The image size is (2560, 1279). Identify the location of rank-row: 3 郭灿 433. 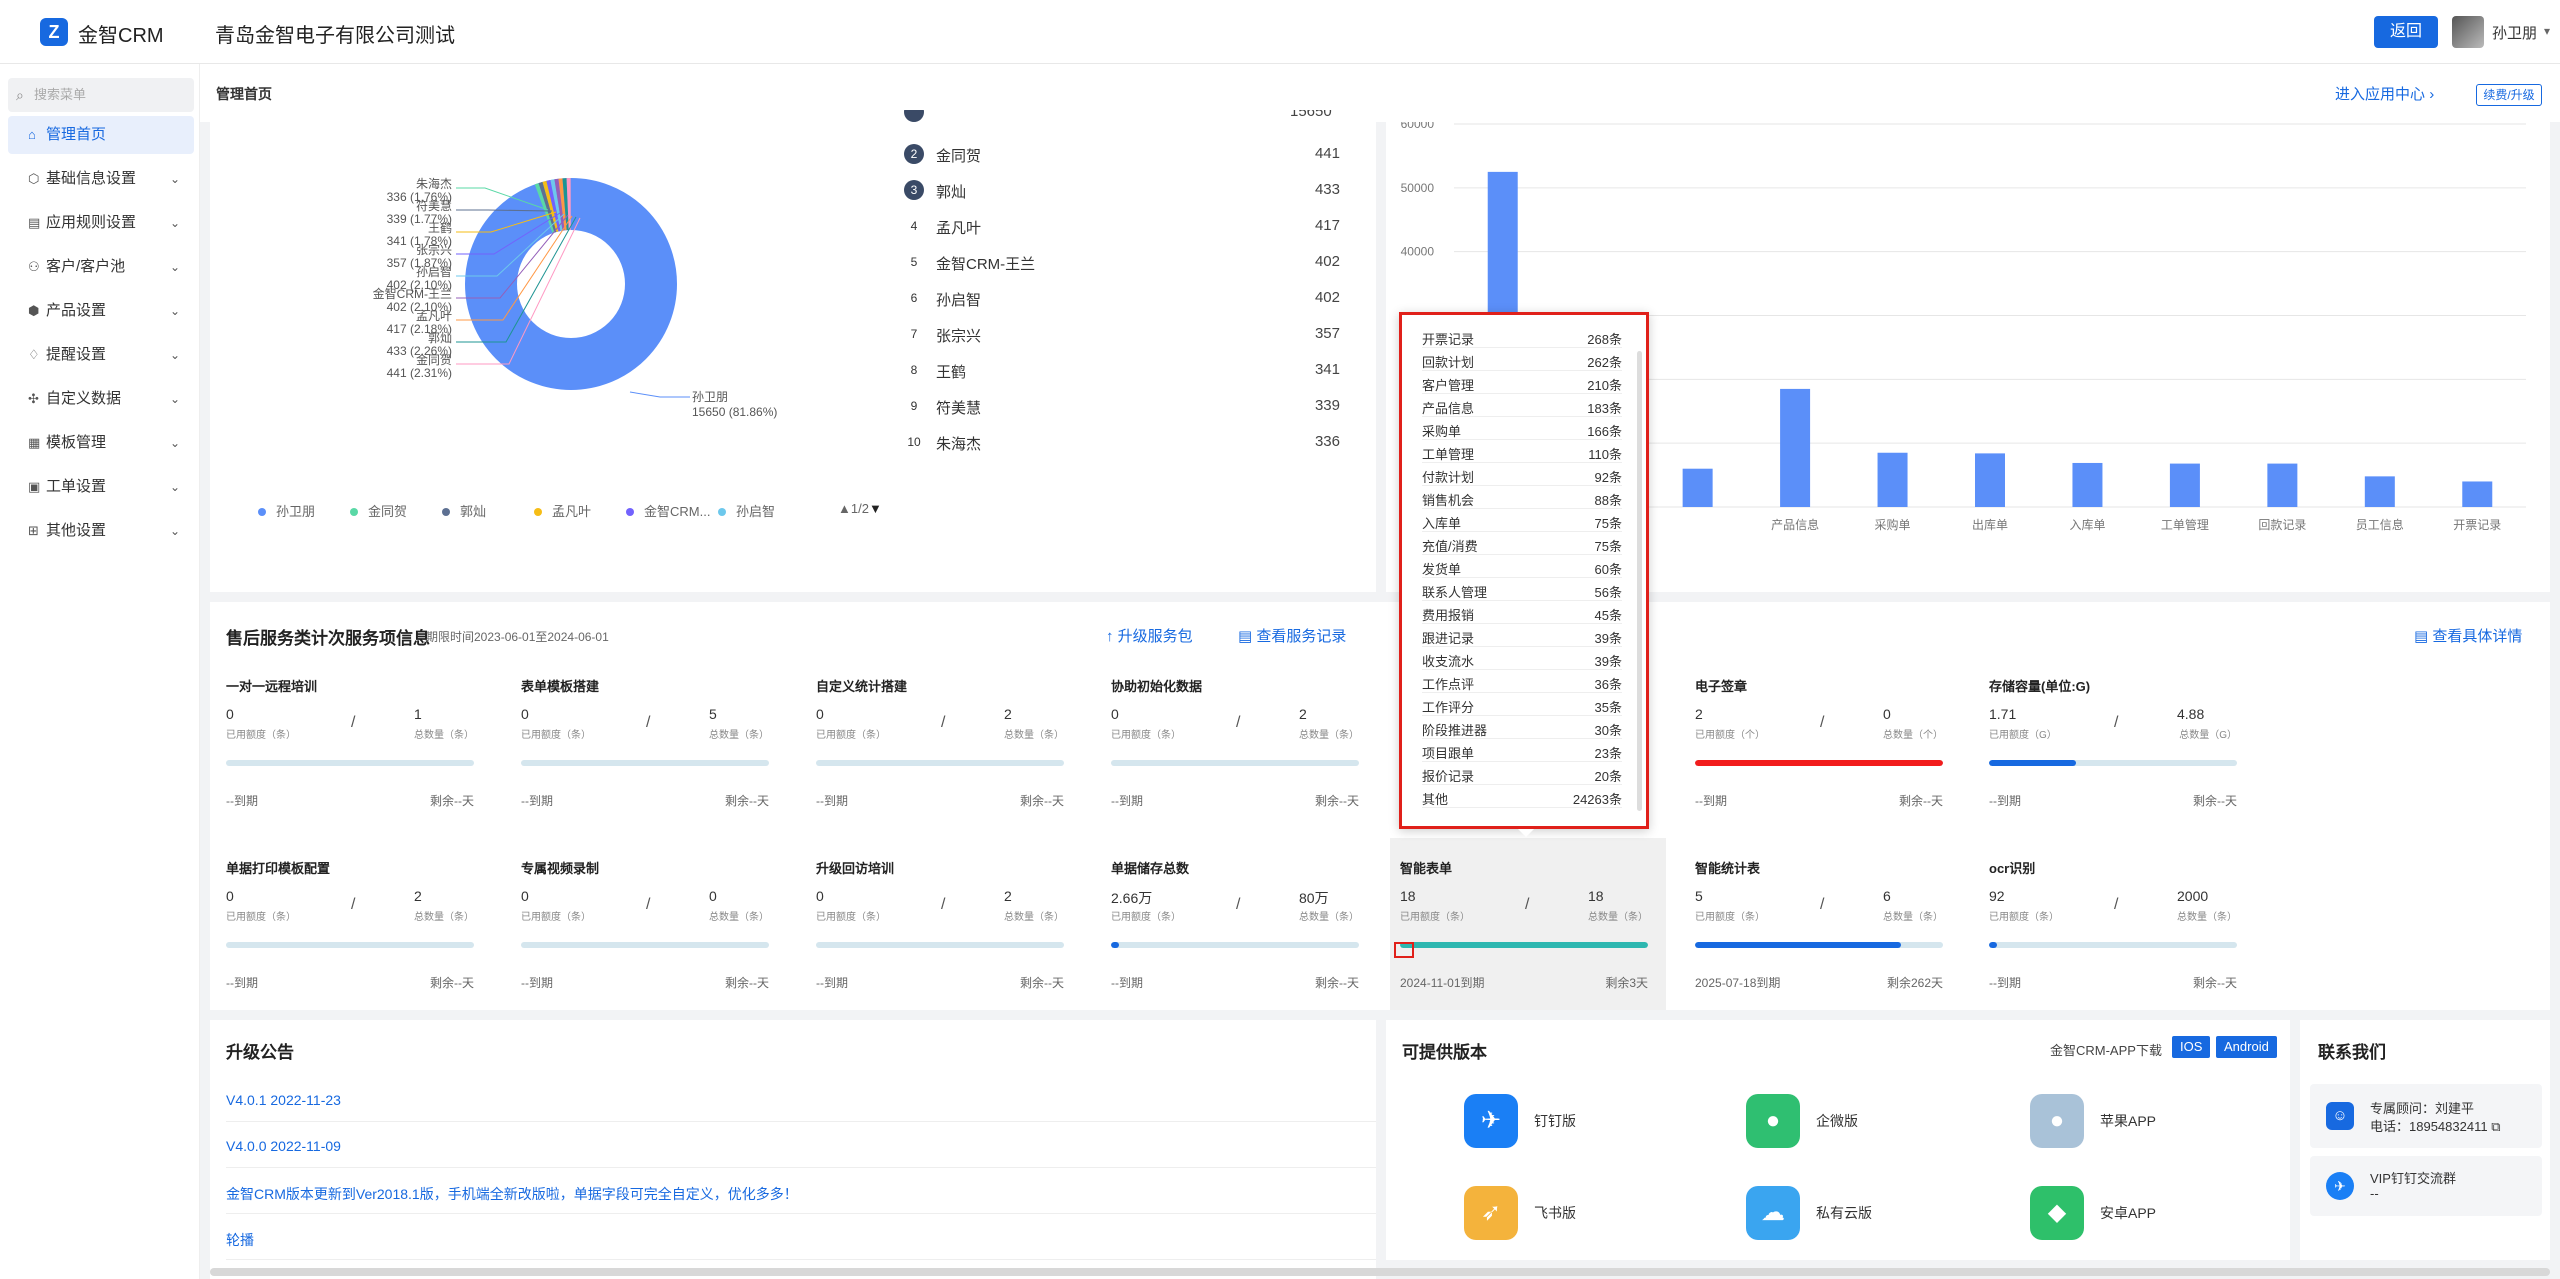
(1122, 190).